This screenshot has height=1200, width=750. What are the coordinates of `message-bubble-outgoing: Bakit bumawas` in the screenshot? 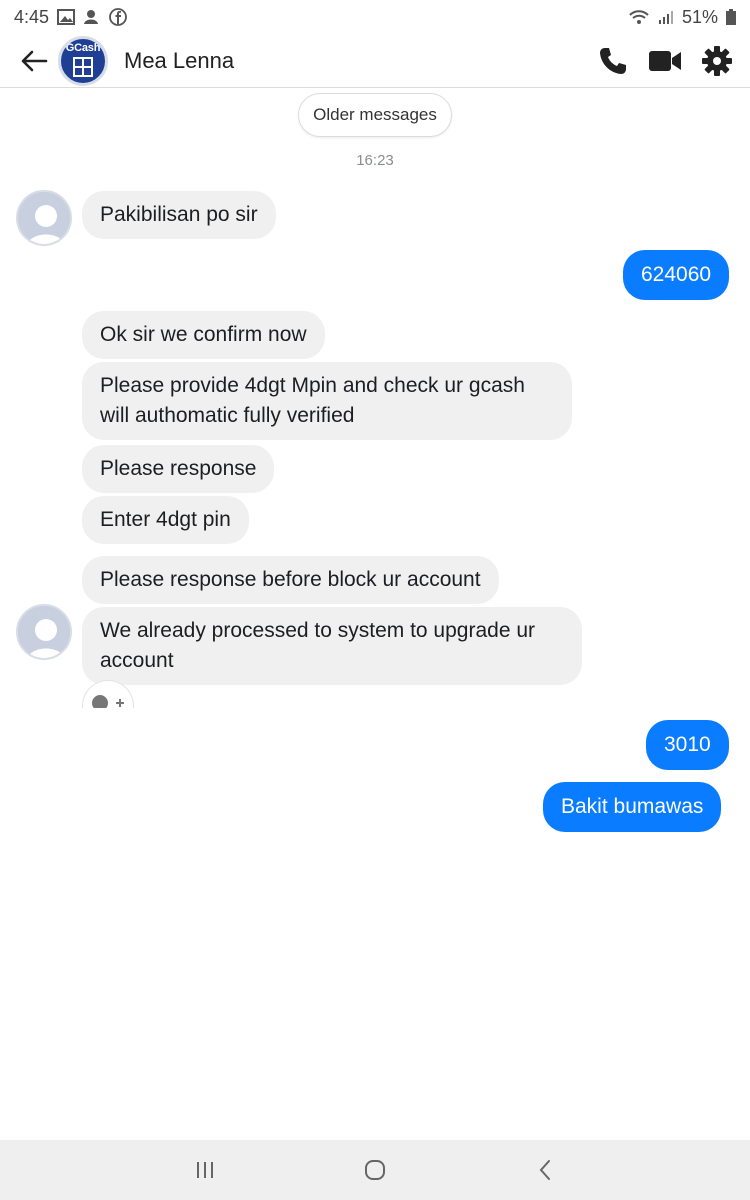 It's located at (632, 807).